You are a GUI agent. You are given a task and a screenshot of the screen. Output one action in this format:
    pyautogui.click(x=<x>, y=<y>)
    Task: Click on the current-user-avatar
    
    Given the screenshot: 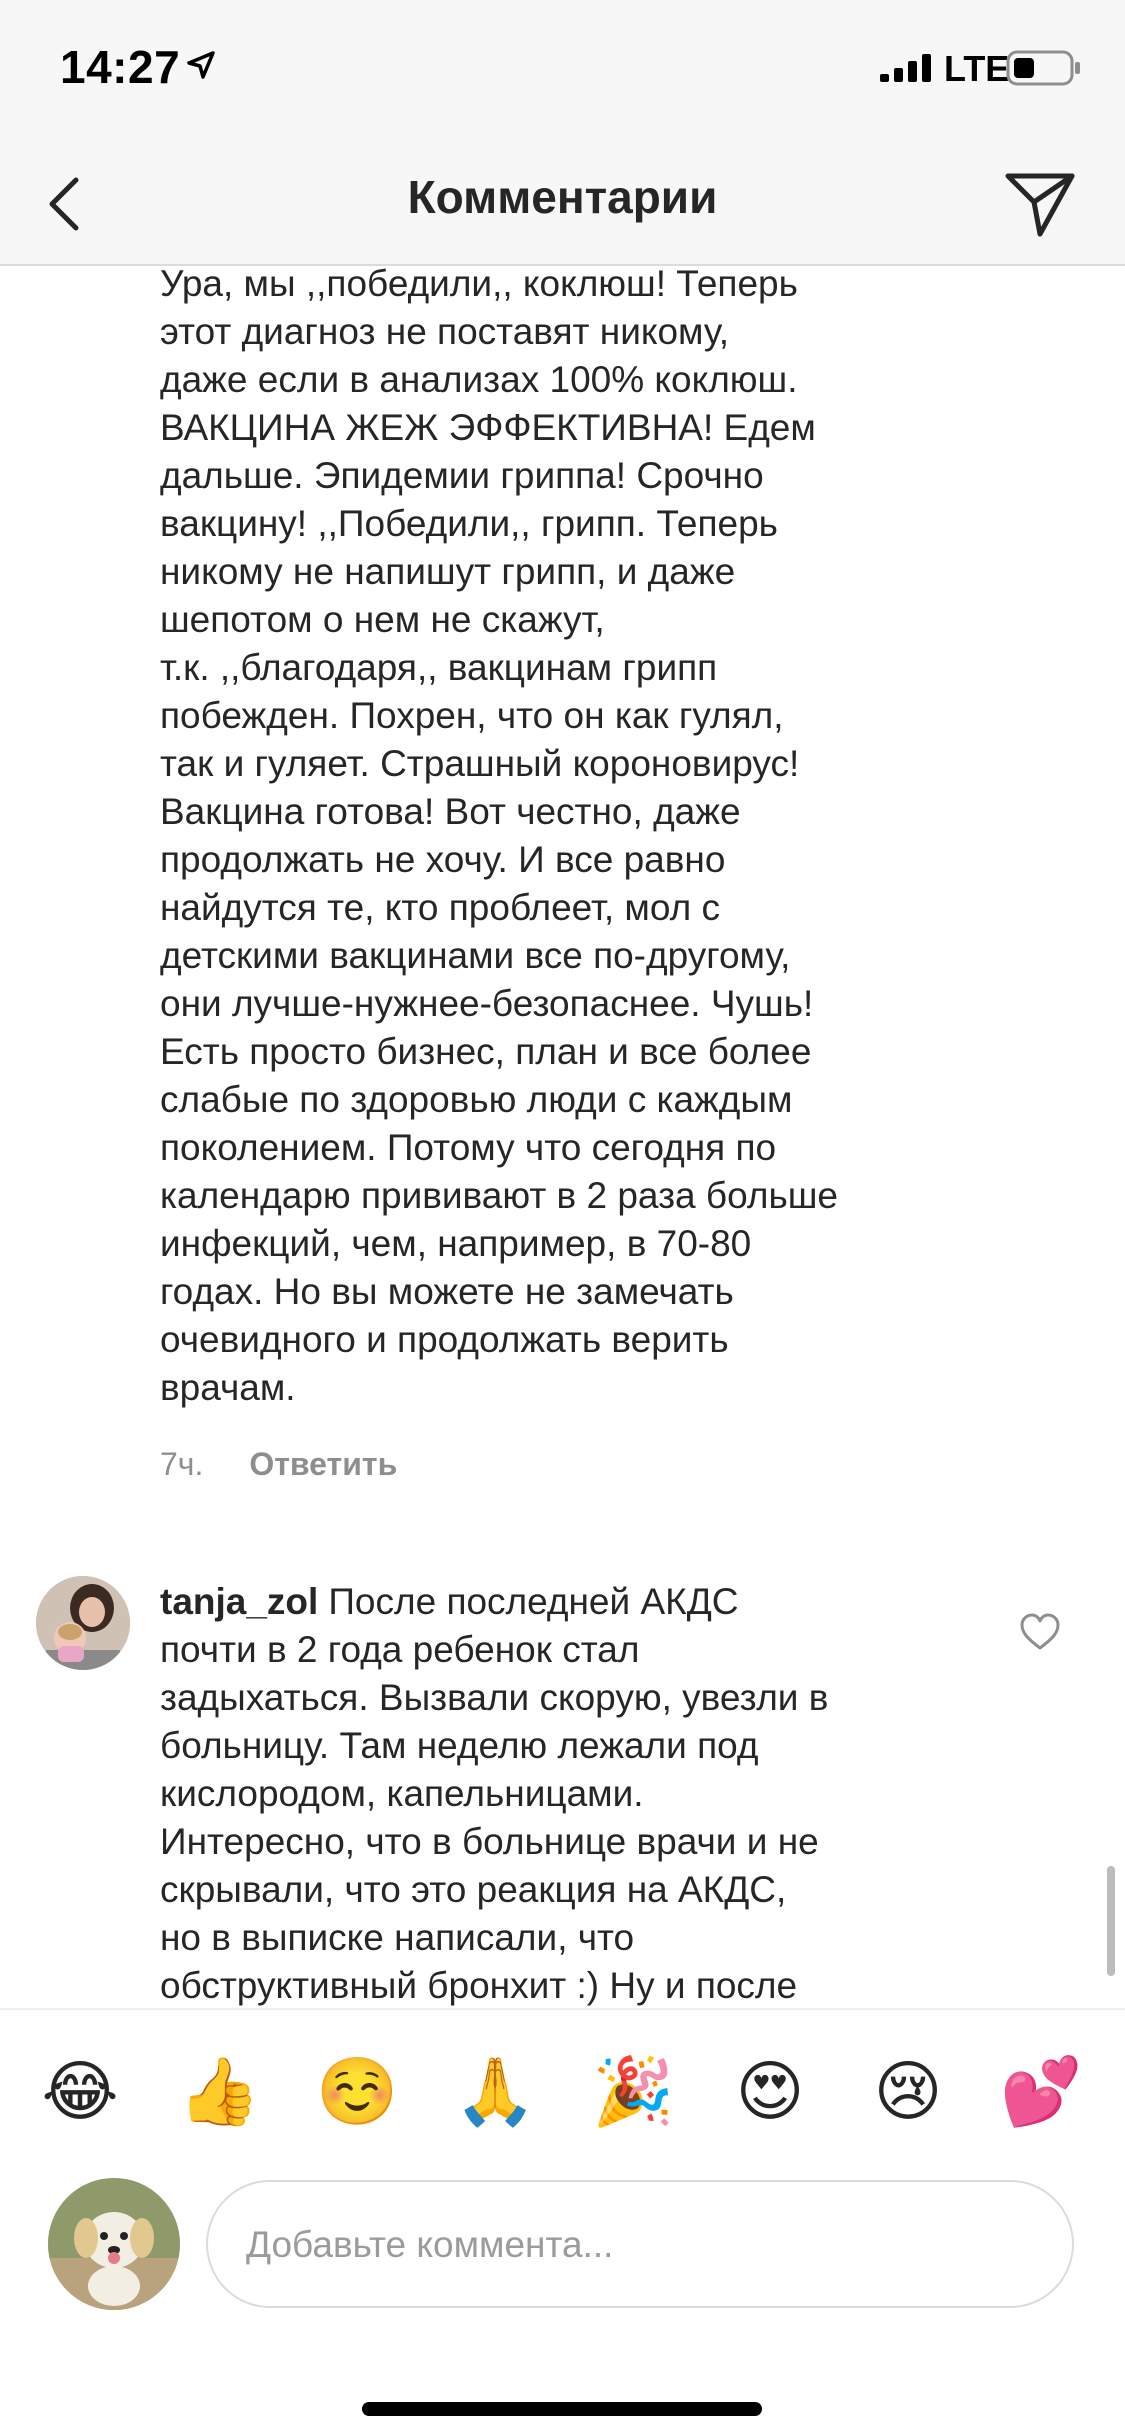 What is the action you would take?
    pyautogui.click(x=114, y=2244)
    